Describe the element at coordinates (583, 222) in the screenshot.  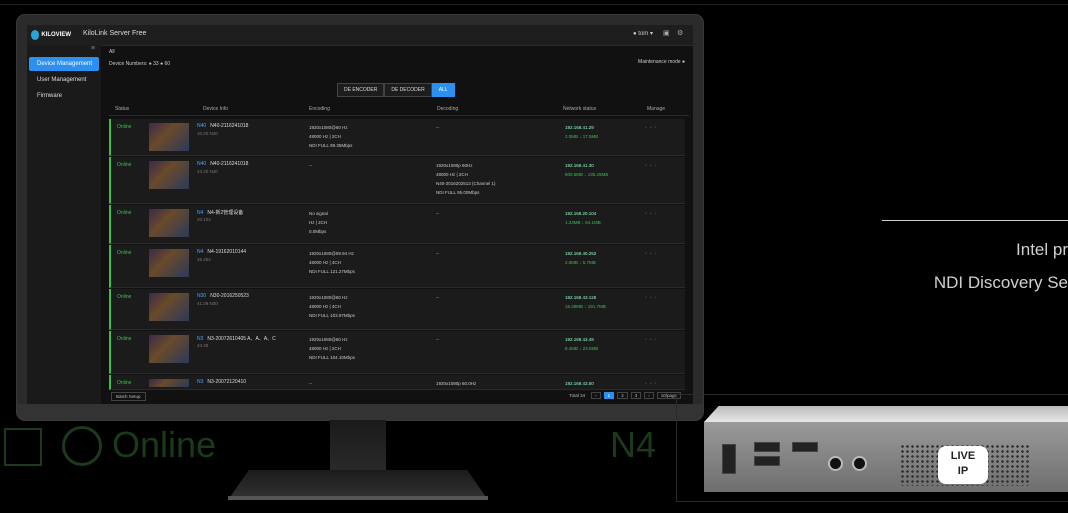
I see `network-line: 1.23MB ↓ 64.1MB` at that location.